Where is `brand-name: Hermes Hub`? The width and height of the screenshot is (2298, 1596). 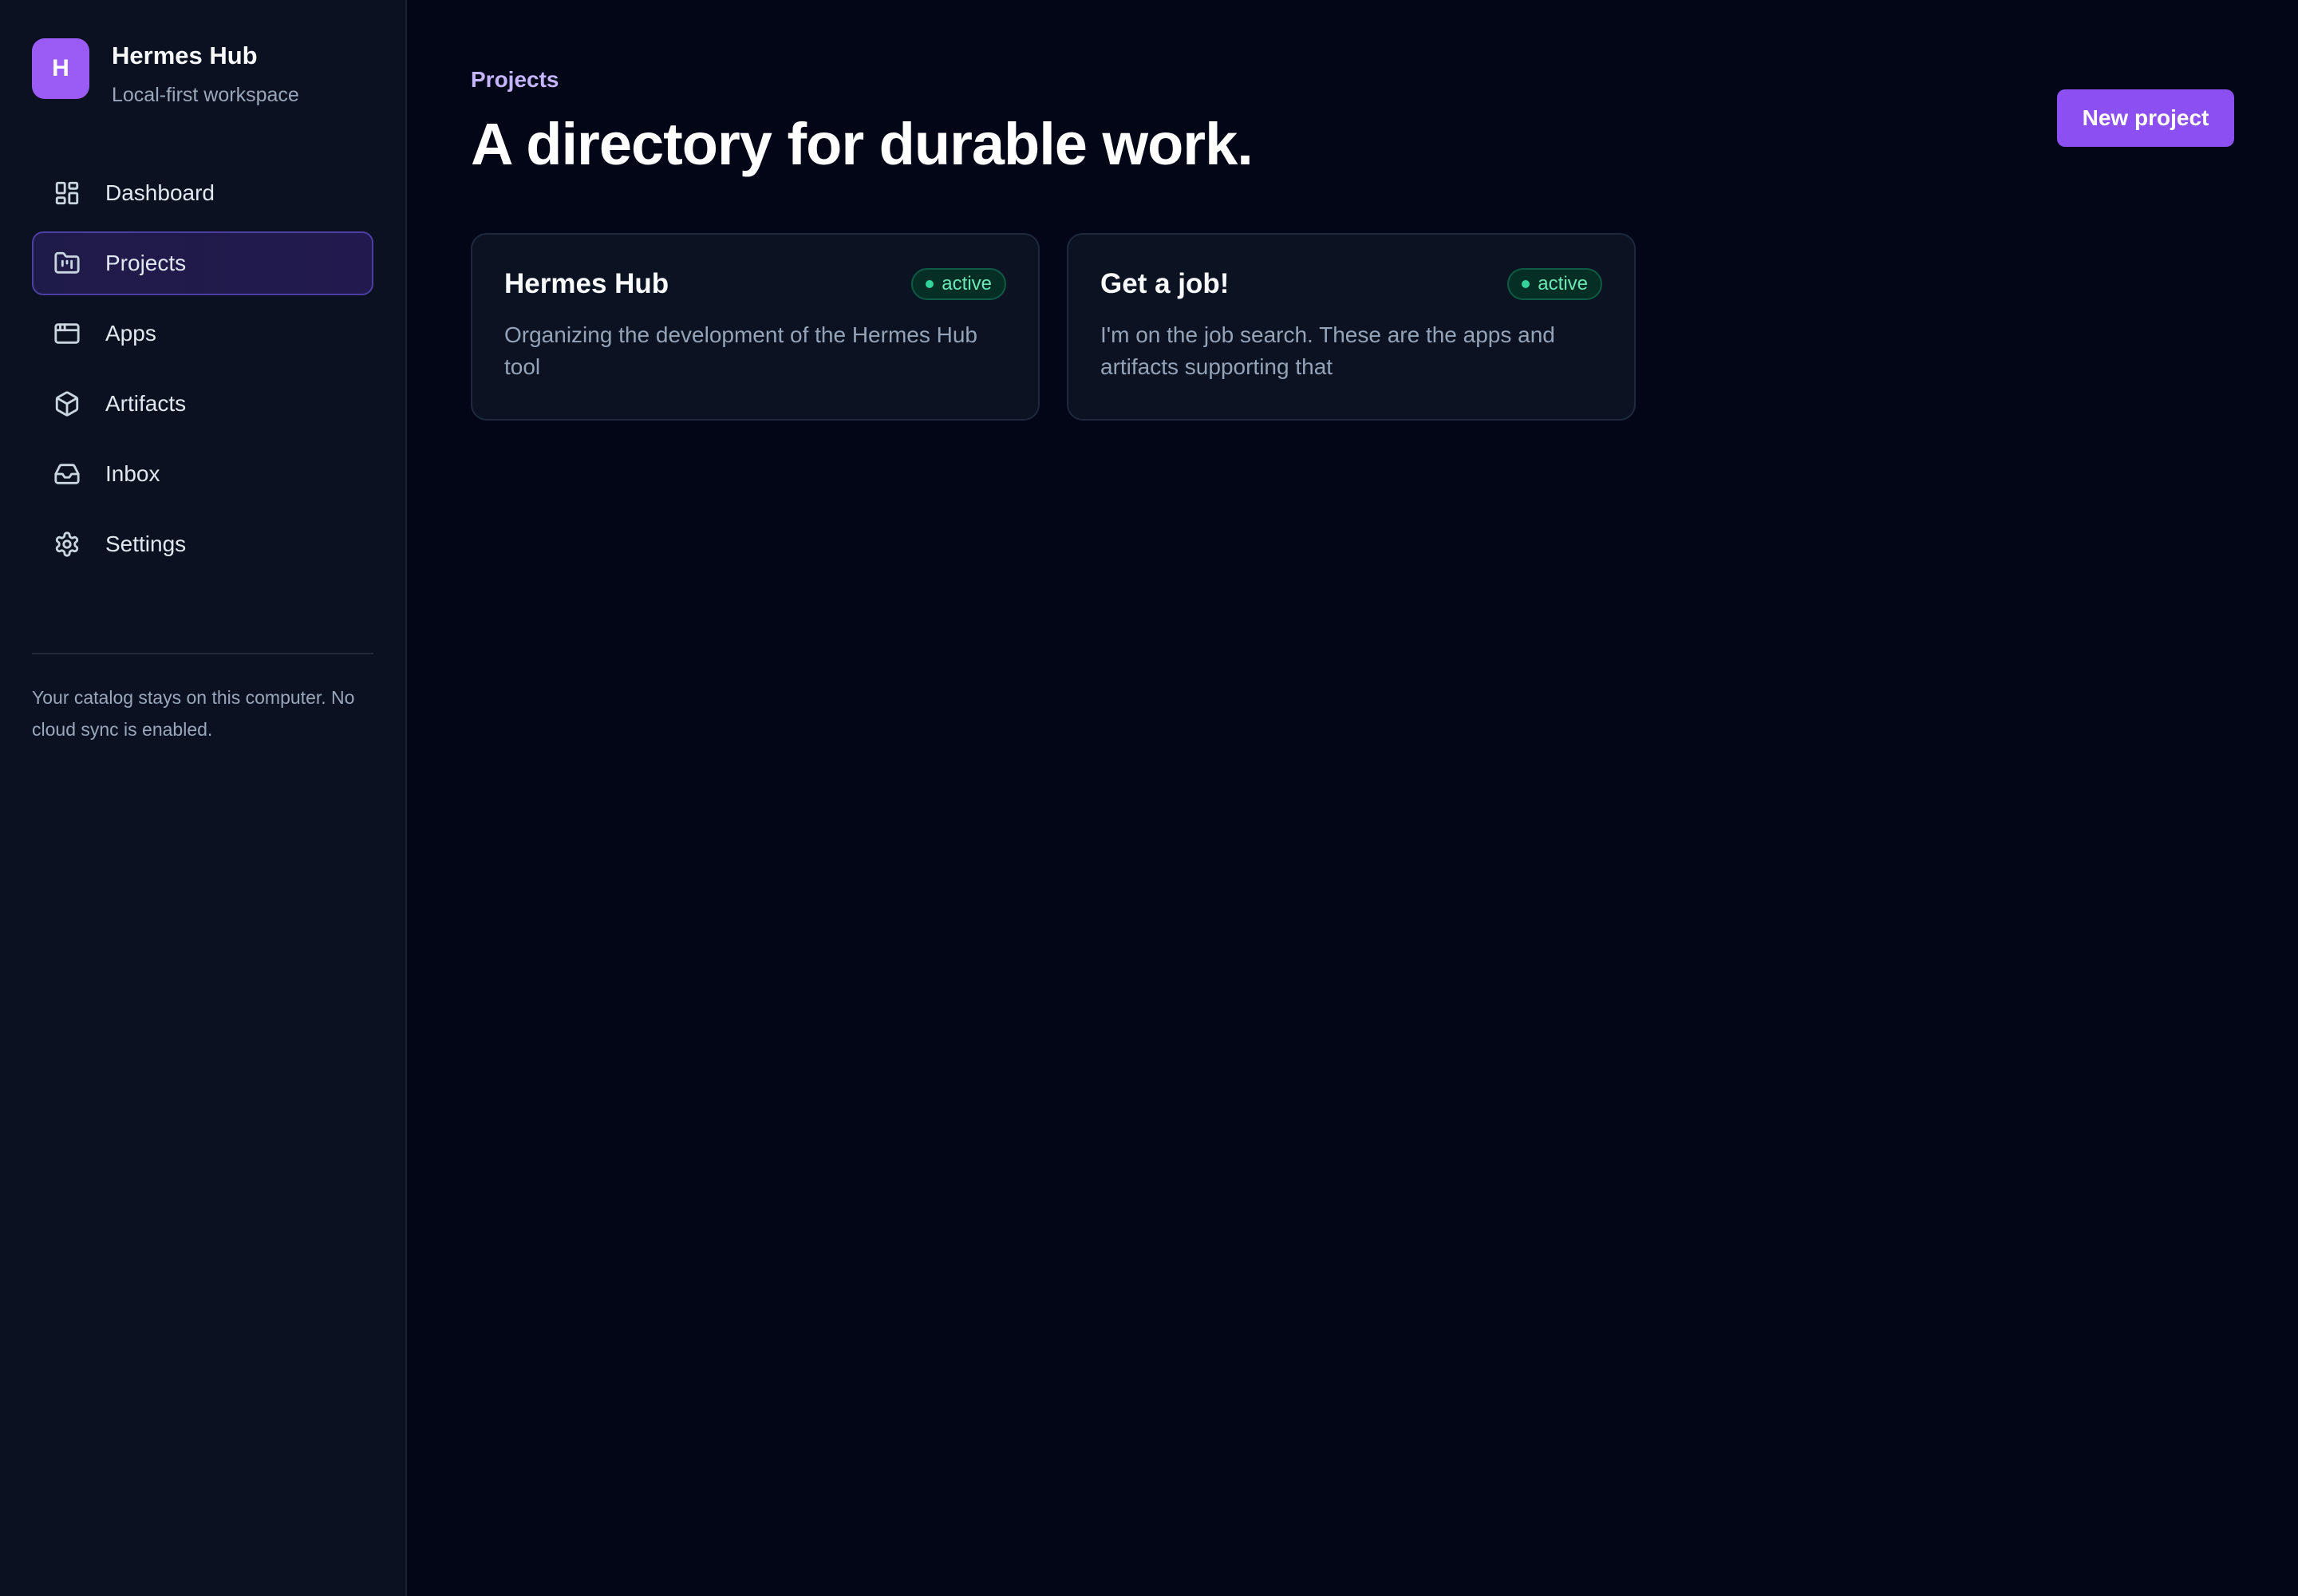
brand-name: Hermes Hub is located at coordinates (185, 55).